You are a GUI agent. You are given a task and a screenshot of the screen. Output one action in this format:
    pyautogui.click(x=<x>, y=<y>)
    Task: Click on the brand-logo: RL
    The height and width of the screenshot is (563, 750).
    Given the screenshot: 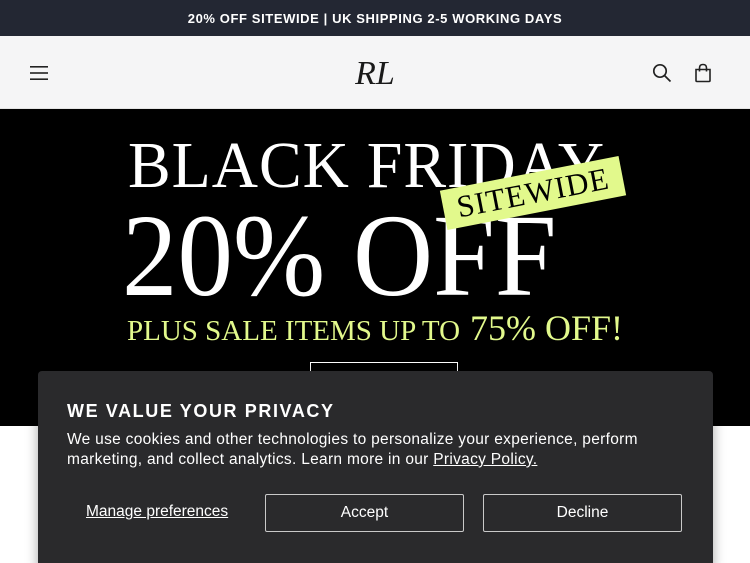 What is the action you would take?
    pyautogui.click(x=375, y=73)
    